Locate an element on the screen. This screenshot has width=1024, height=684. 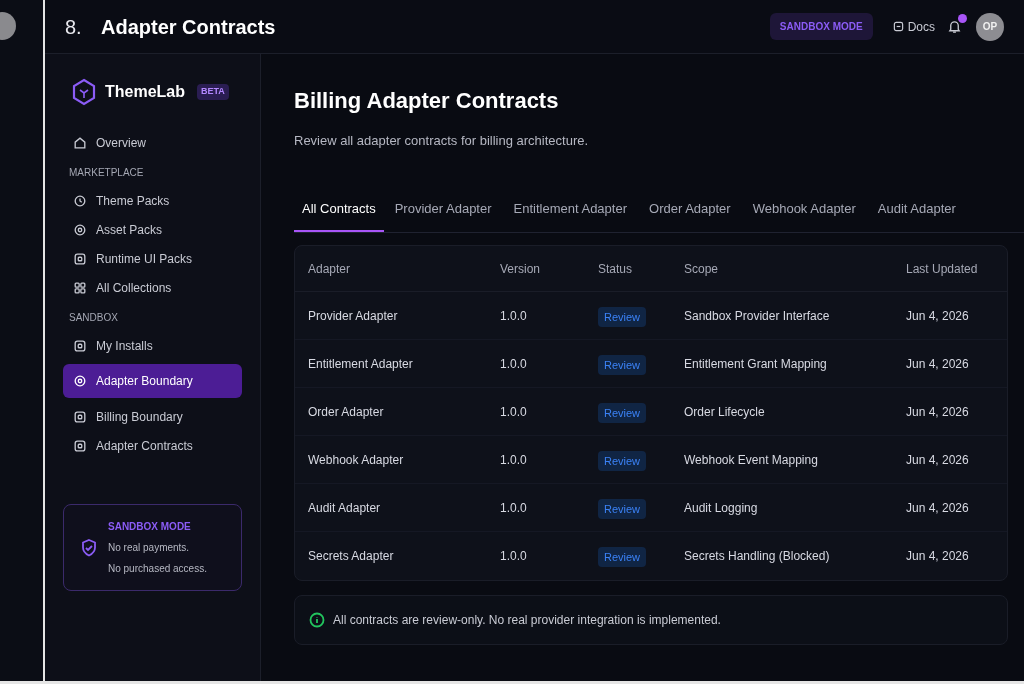
table-cell-text: Sandbox Provider Interface is located at coordinates (757, 316).